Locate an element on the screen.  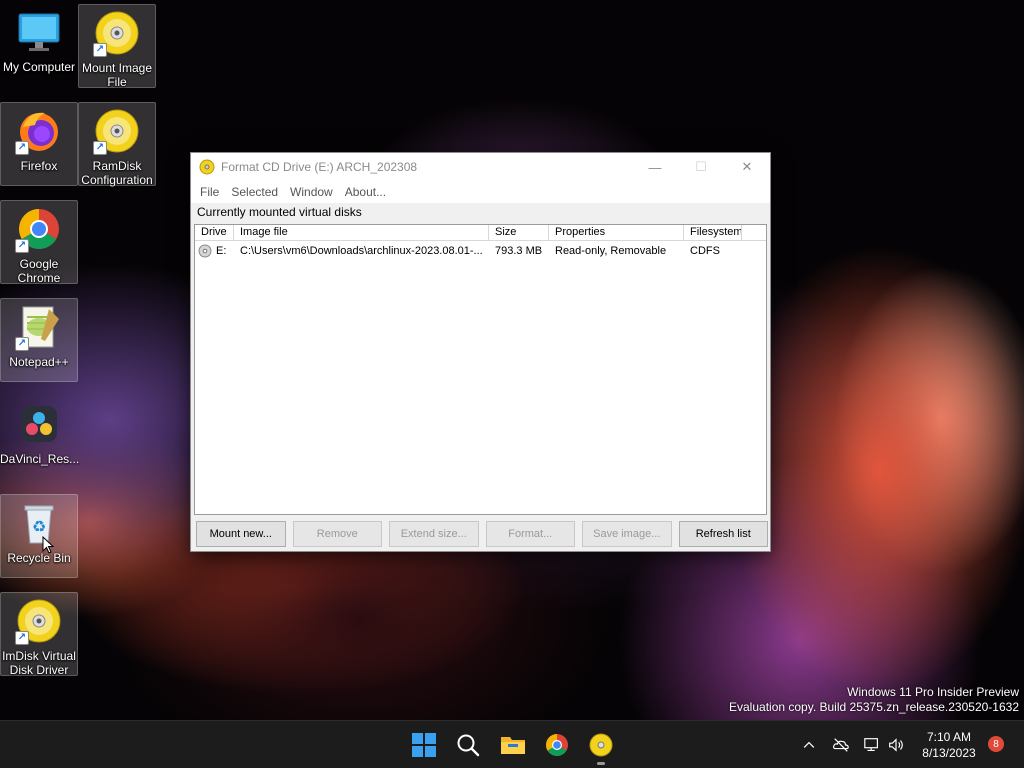
search-icon is located at coordinates (468, 745).